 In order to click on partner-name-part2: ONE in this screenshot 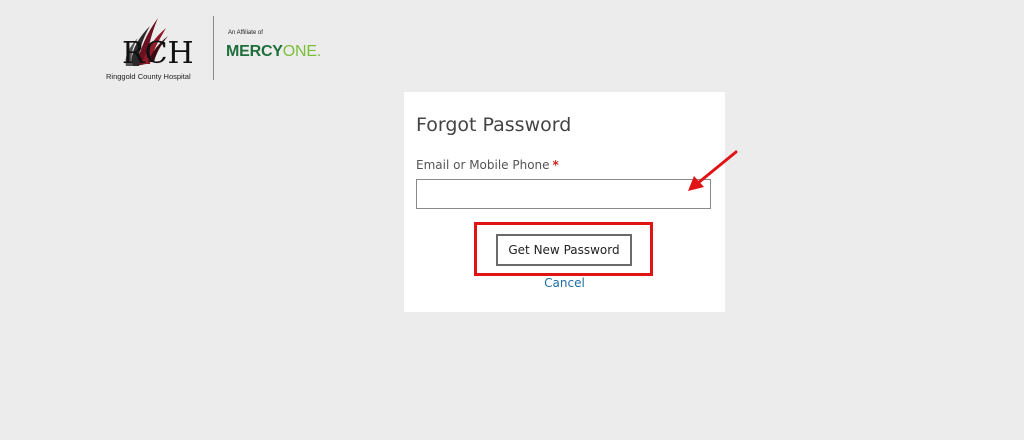, I will do `click(299, 51)`.